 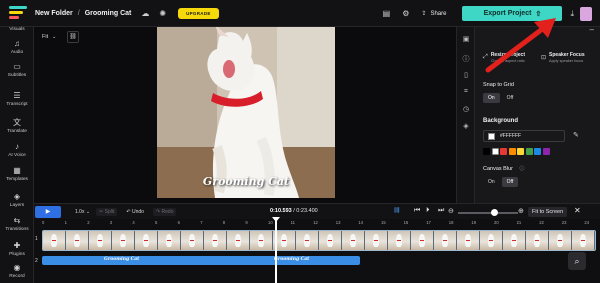 I want to click on canvas-frame-icon: ⌗, so click(x=466, y=92).